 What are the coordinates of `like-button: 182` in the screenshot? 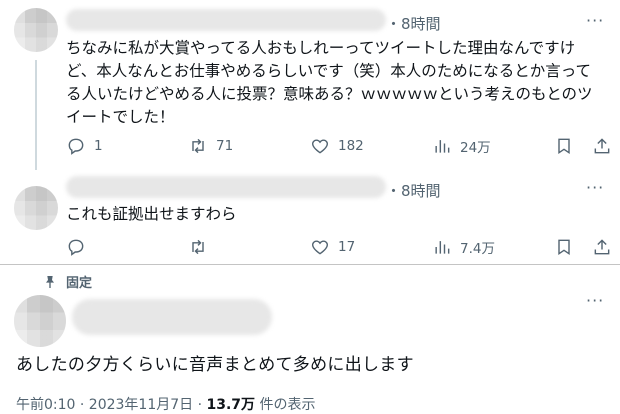 It's located at (337, 146).